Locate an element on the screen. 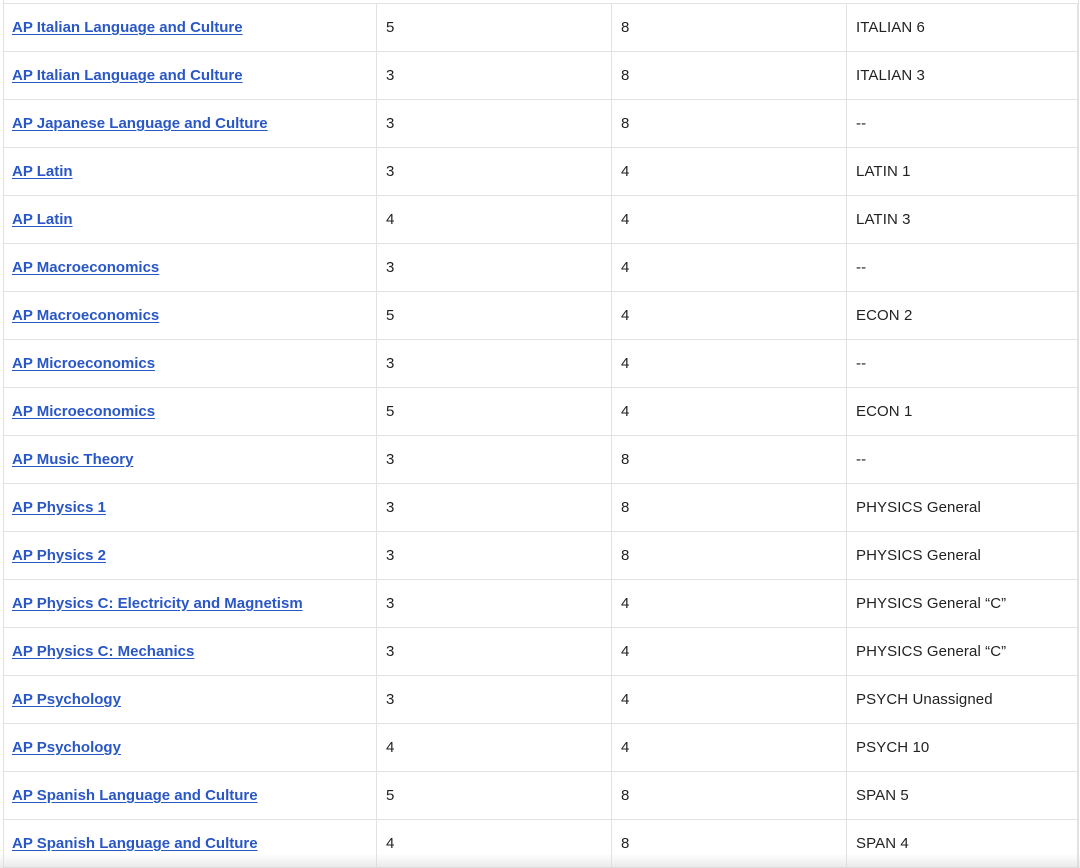  table-right-border is located at coordinates (1078, 434).